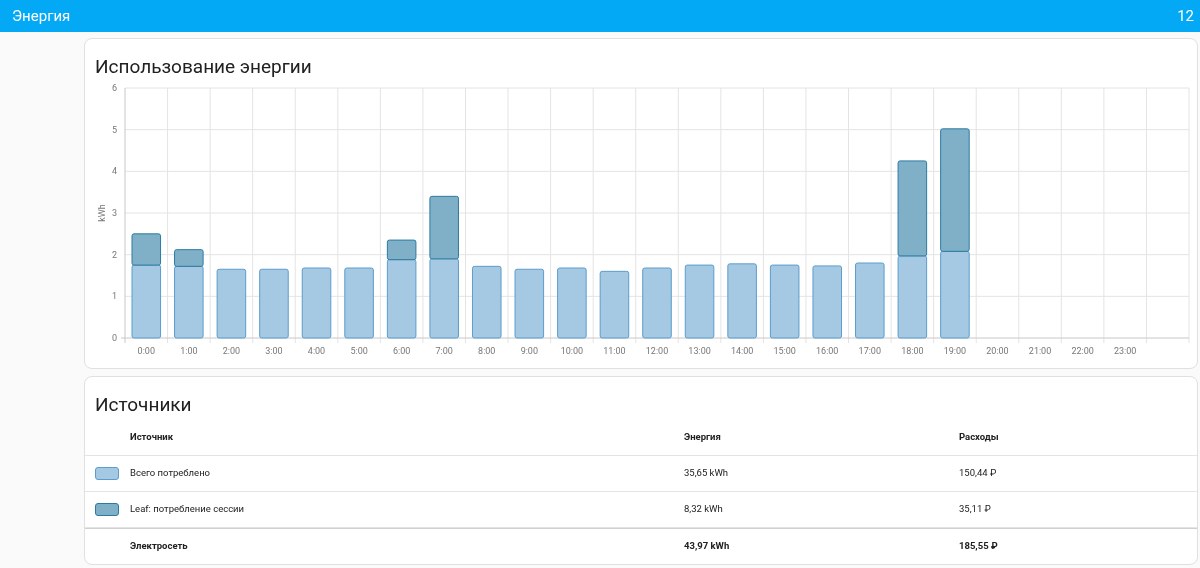 The height and width of the screenshot is (568, 1200). What do you see at coordinates (41, 16) in the screenshot?
I see `page-title: Энергия` at bounding box center [41, 16].